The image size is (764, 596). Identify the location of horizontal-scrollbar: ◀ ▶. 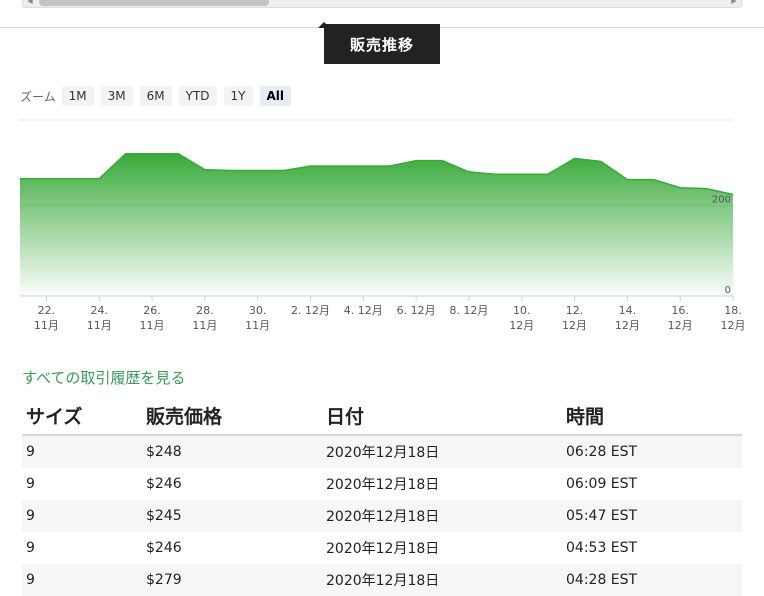
(382, 4).